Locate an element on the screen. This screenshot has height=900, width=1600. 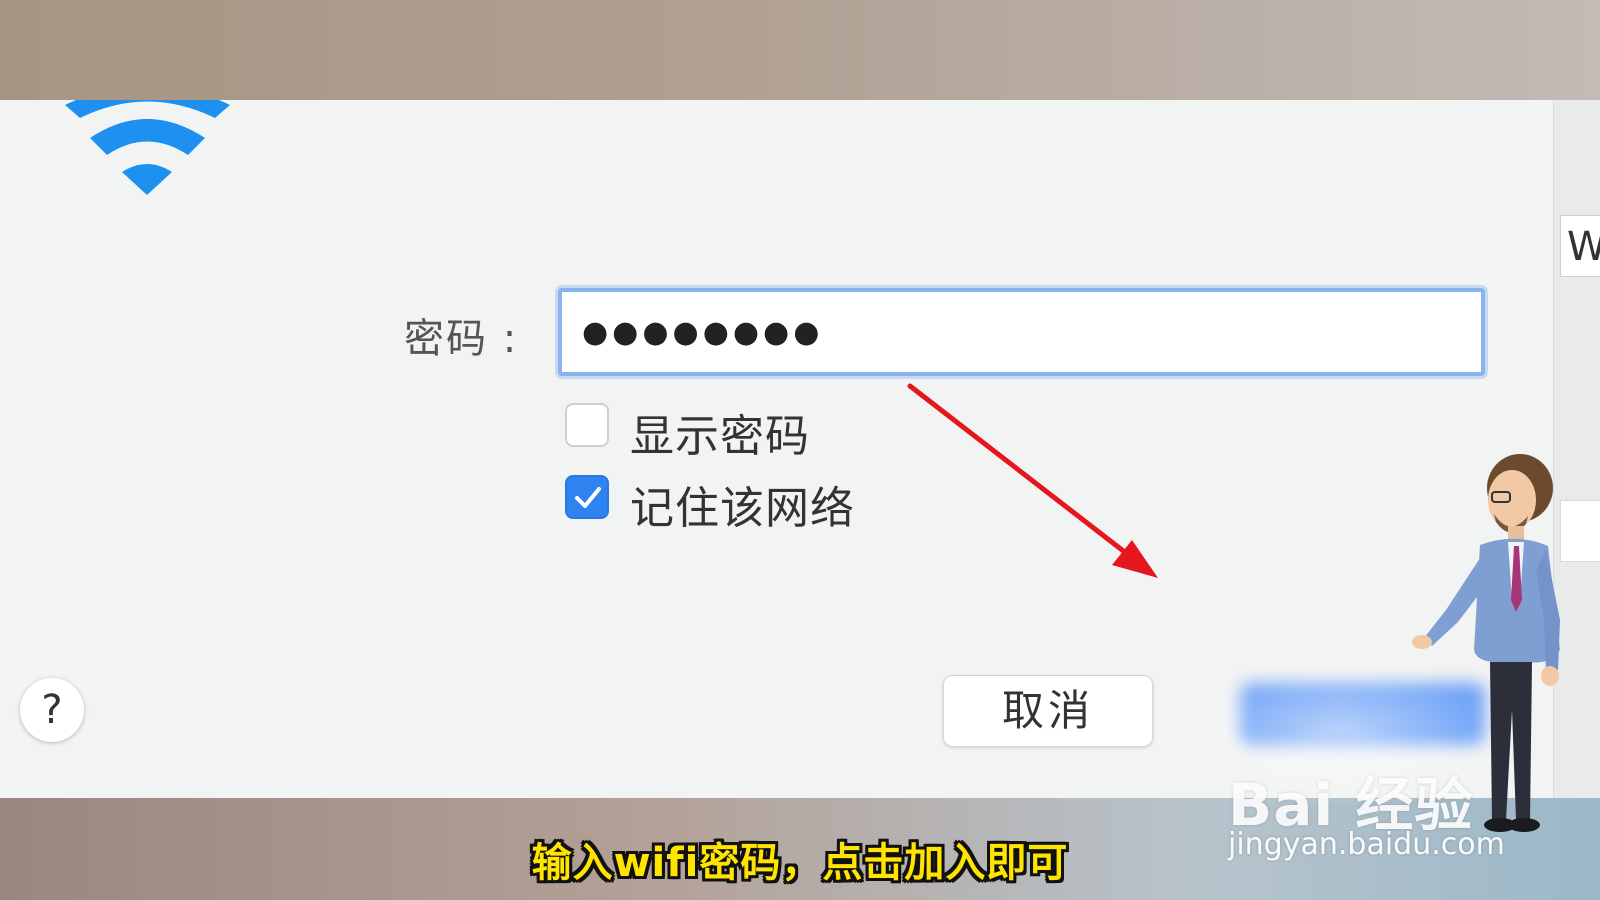
password-label: 密码 : is located at coordinates (461, 339).